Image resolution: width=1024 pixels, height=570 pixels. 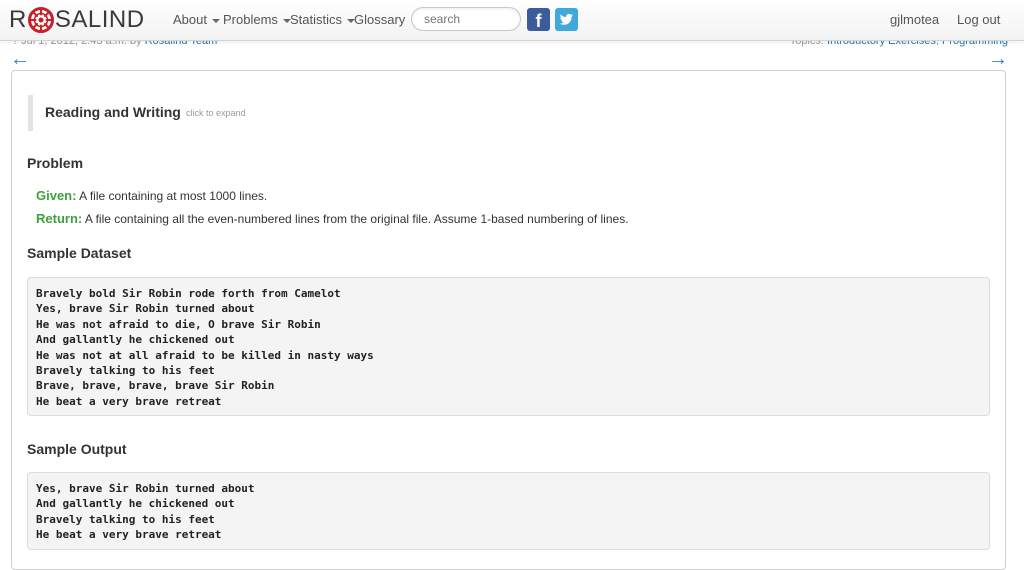 I want to click on nav-about-label: About, so click(x=190, y=19).